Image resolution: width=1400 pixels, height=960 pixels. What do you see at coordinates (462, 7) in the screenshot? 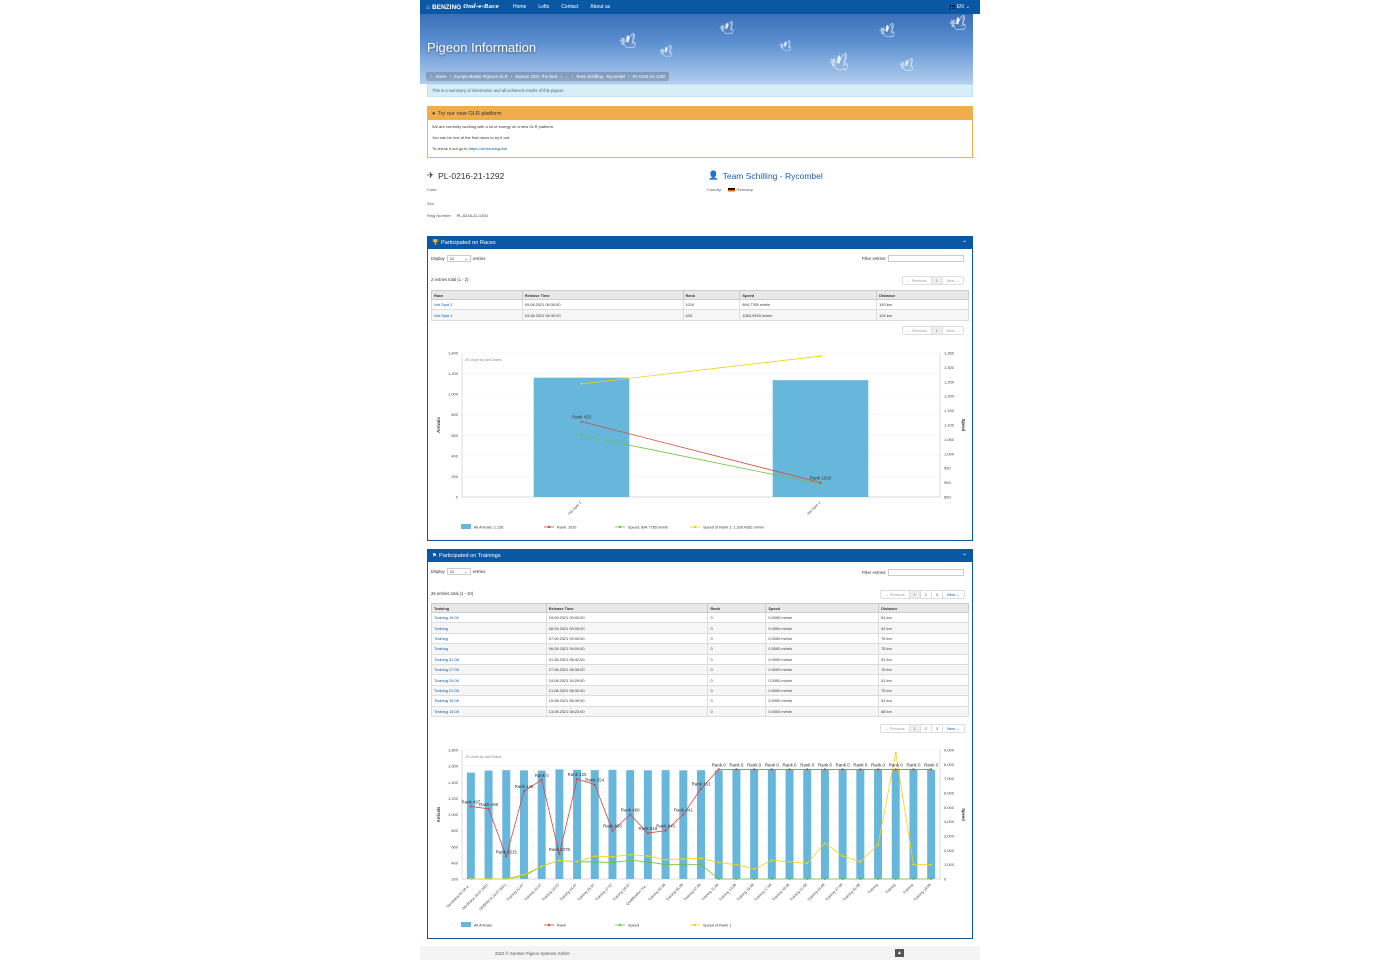
I see `brand-logo: ⌂ BENZING Ond-e-Race` at bounding box center [462, 7].